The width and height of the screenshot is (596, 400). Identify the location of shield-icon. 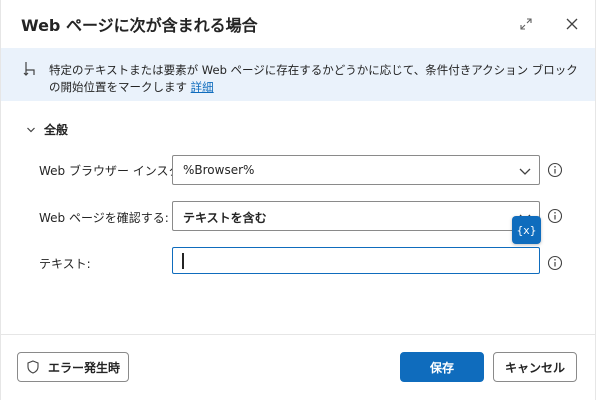
(33, 367).